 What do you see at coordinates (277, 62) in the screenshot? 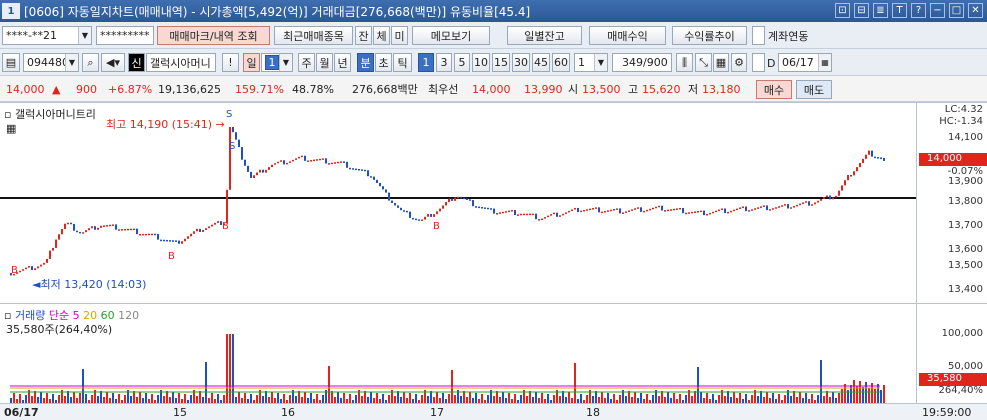
I see `period-value-select: 1 ▼` at bounding box center [277, 62].